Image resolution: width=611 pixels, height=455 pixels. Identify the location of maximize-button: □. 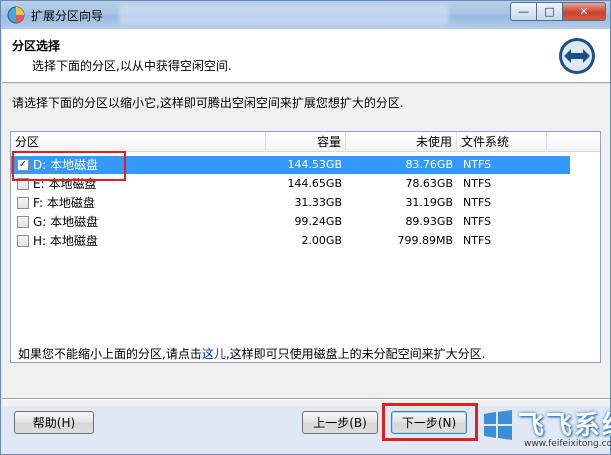
(549, 11).